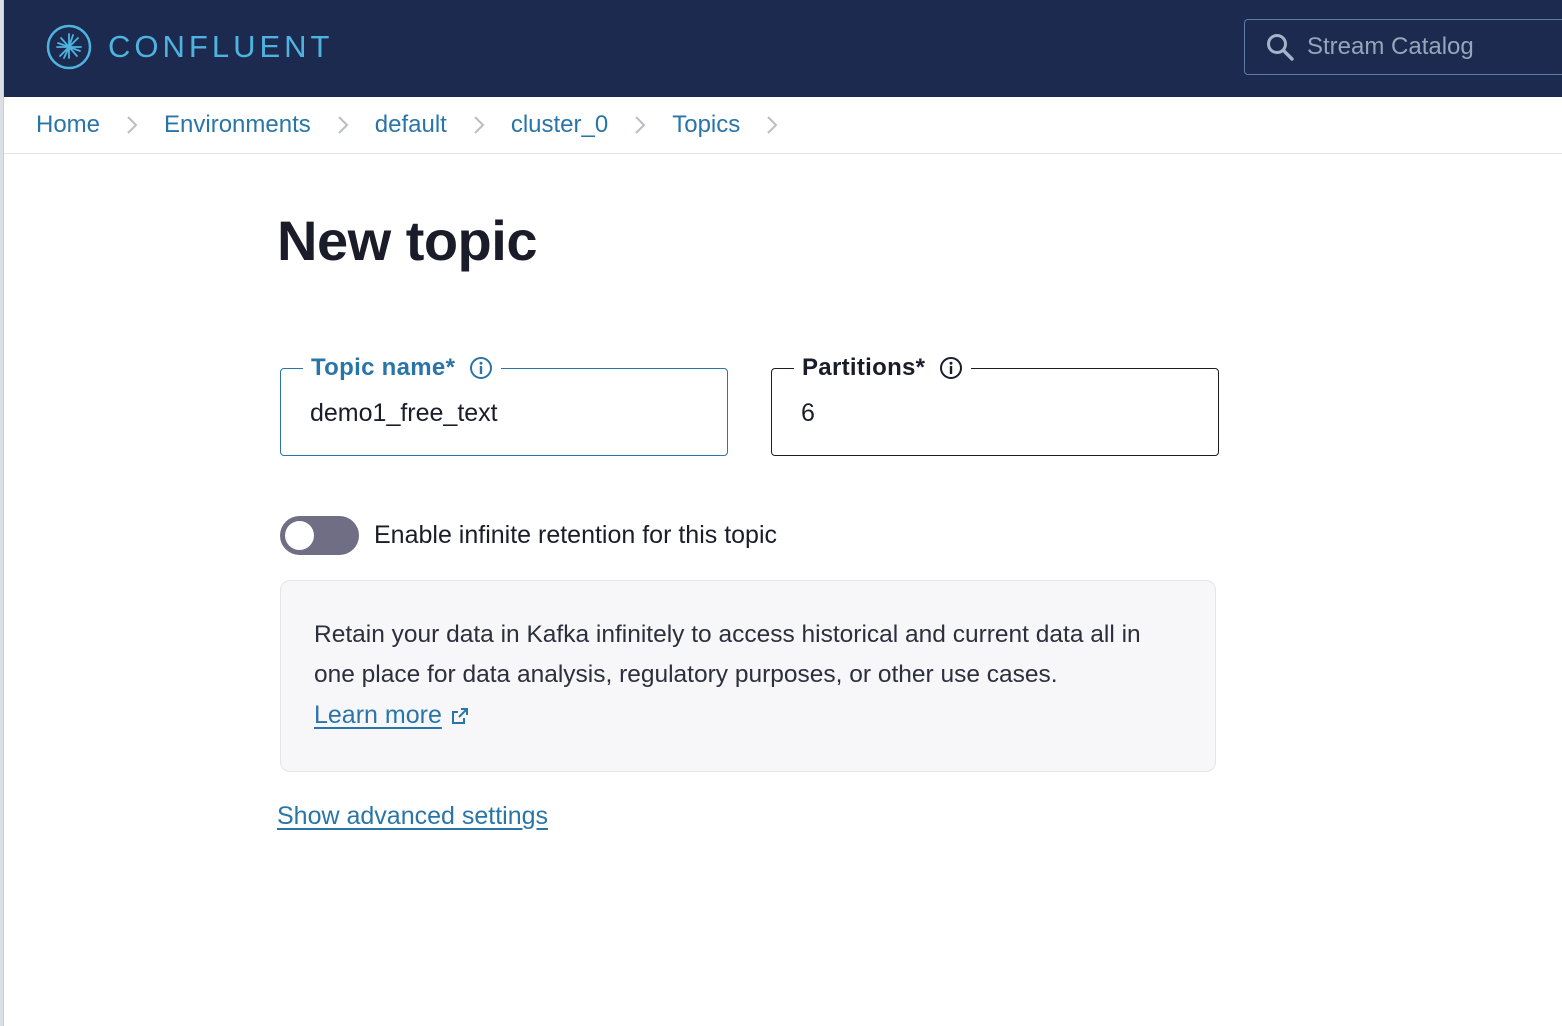 The image size is (1562, 1026). Describe the element at coordinates (1001, 413) in the screenshot. I see `partitions-input` at that location.